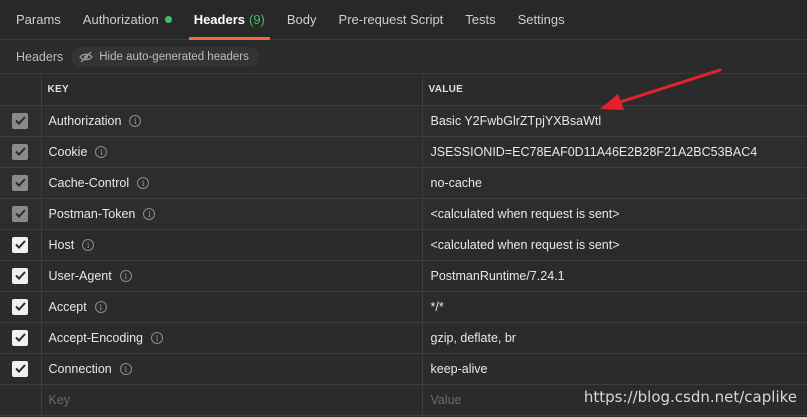 The width and height of the screenshot is (807, 417). Describe the element at coordinates (168, 19) in the screenshot. I see `active-dot-icon` at that location.